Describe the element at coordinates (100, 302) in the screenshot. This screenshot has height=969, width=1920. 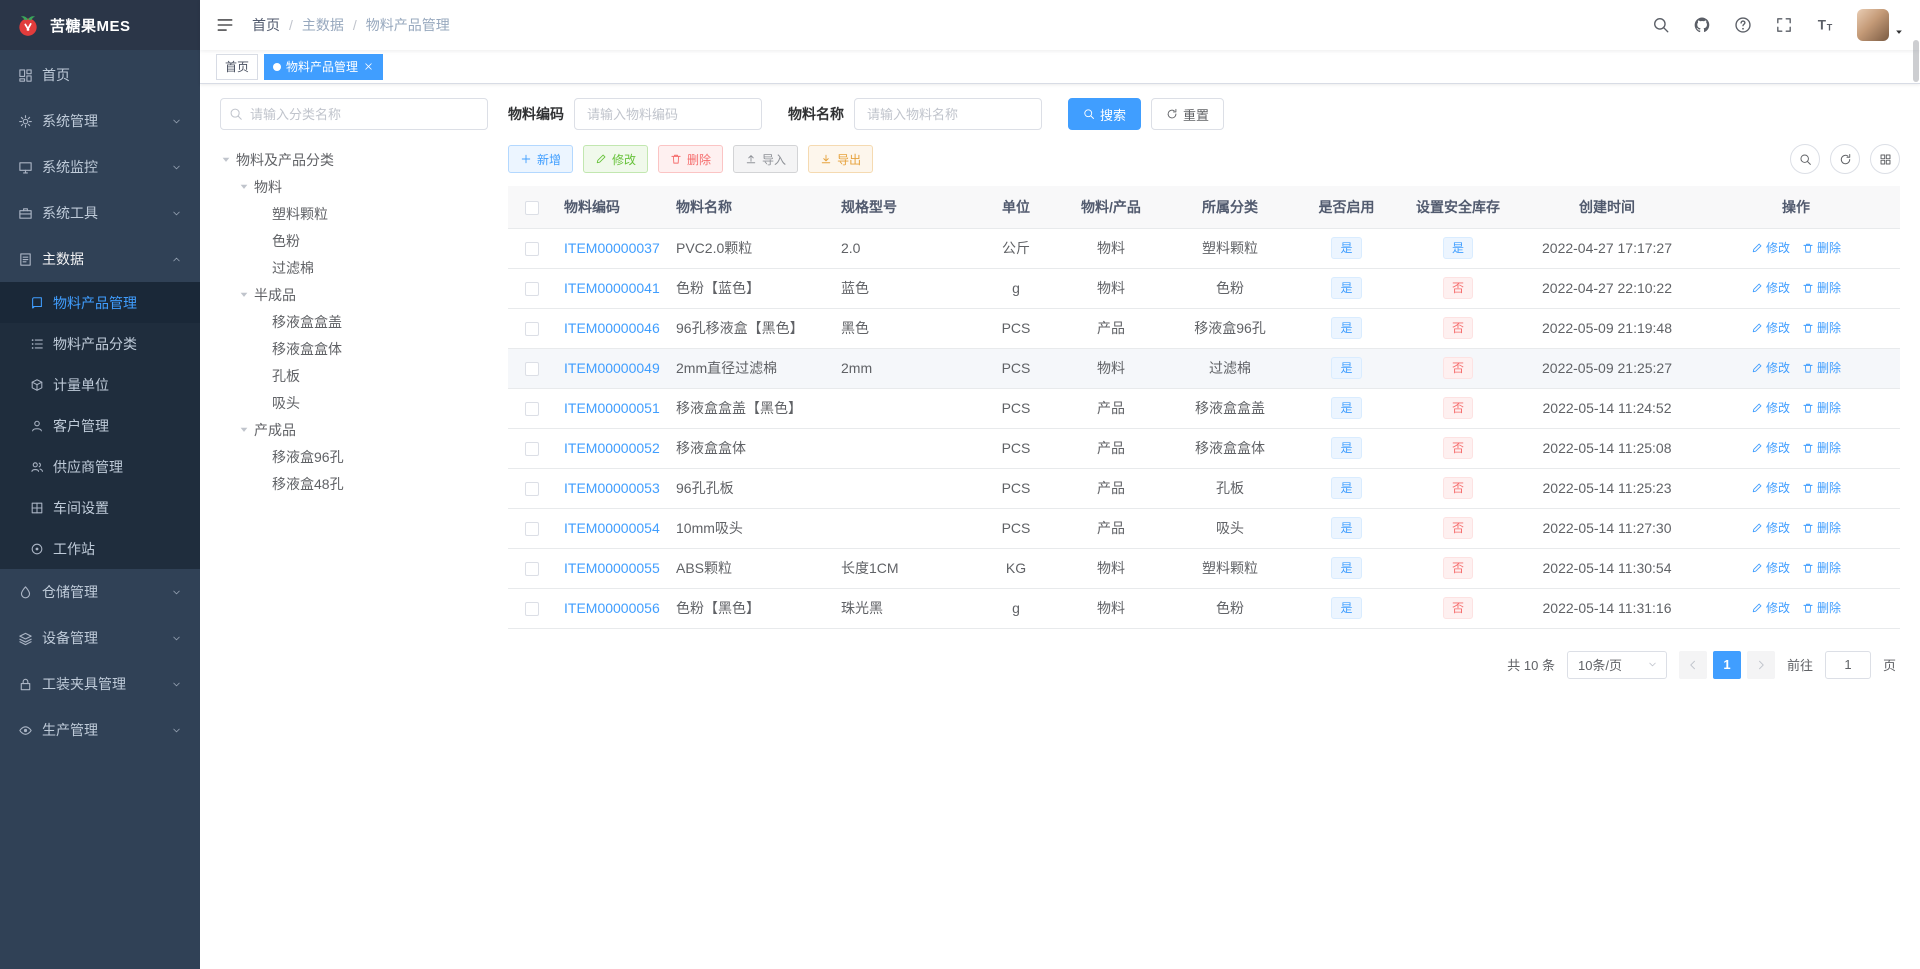
I see `sidebar-subitem: 物料产品管理` at that location.